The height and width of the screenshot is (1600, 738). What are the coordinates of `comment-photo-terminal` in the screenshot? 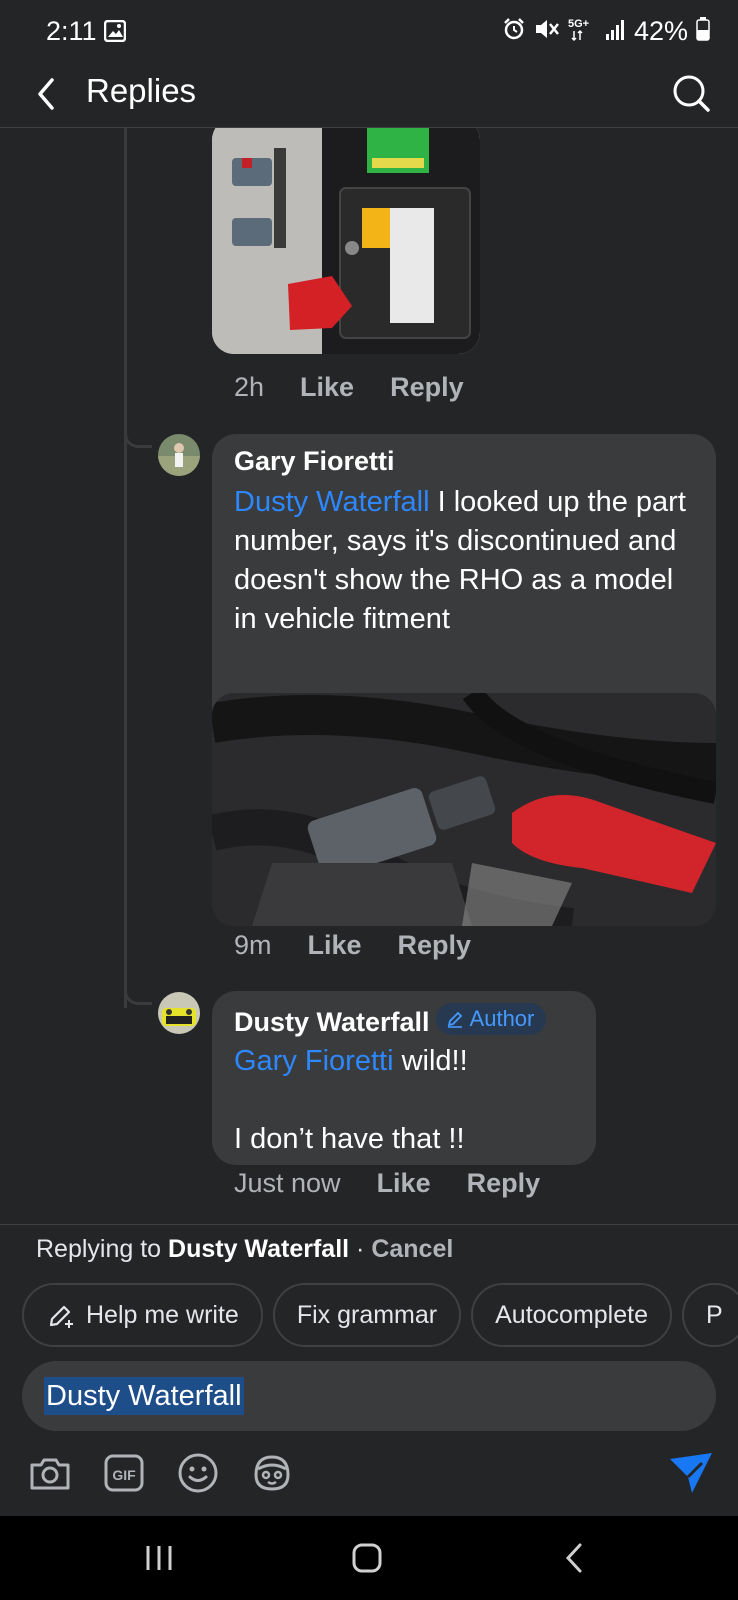 It's located at (464, 809).